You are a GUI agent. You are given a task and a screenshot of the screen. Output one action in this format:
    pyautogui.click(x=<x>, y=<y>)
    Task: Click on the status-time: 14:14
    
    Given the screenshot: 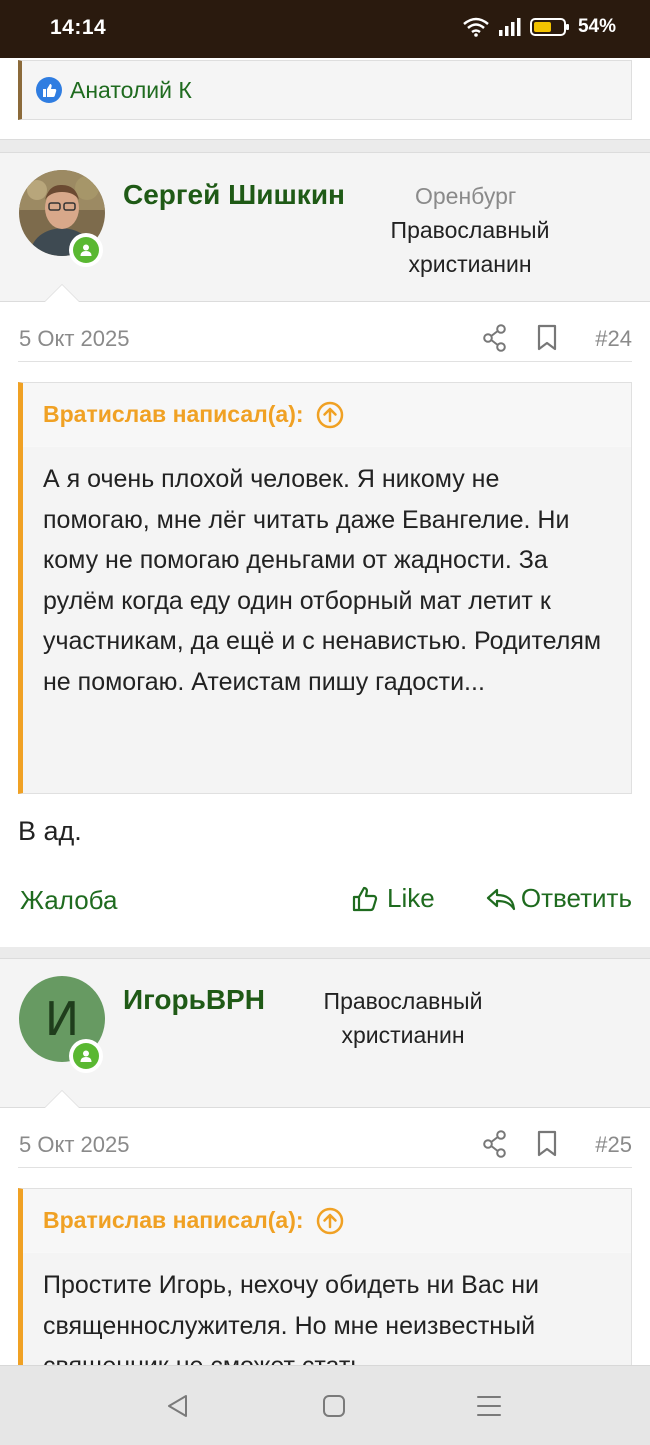 What is the action you would take?
    pyautogui.click(x=78, y=27)
    